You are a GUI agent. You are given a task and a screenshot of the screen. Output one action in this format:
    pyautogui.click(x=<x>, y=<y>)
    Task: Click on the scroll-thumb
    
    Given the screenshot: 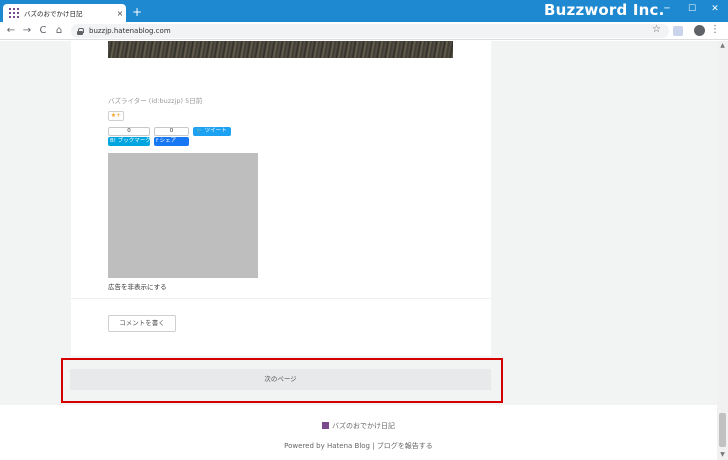 What is the action you would take?
    pyautogui.click(x=722, y=430)
    